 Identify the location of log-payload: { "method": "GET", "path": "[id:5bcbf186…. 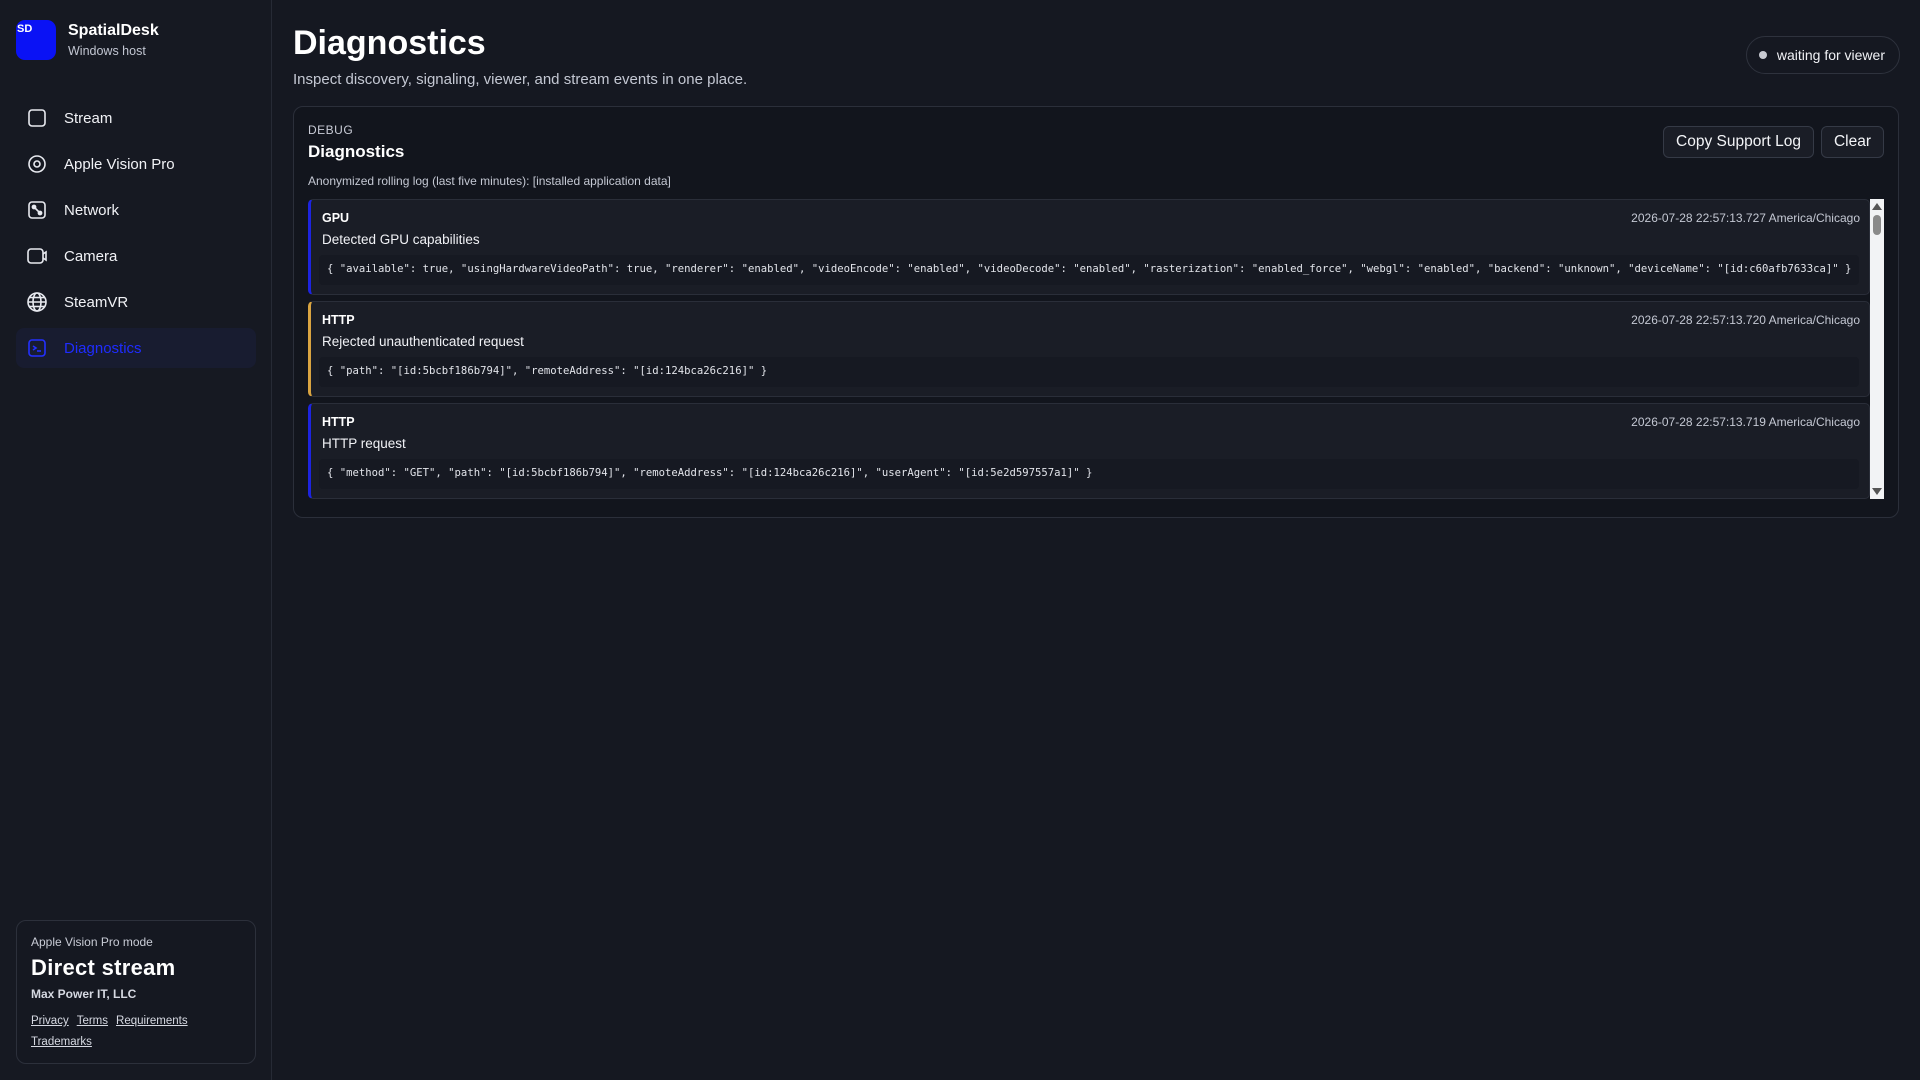
(1089, 474).